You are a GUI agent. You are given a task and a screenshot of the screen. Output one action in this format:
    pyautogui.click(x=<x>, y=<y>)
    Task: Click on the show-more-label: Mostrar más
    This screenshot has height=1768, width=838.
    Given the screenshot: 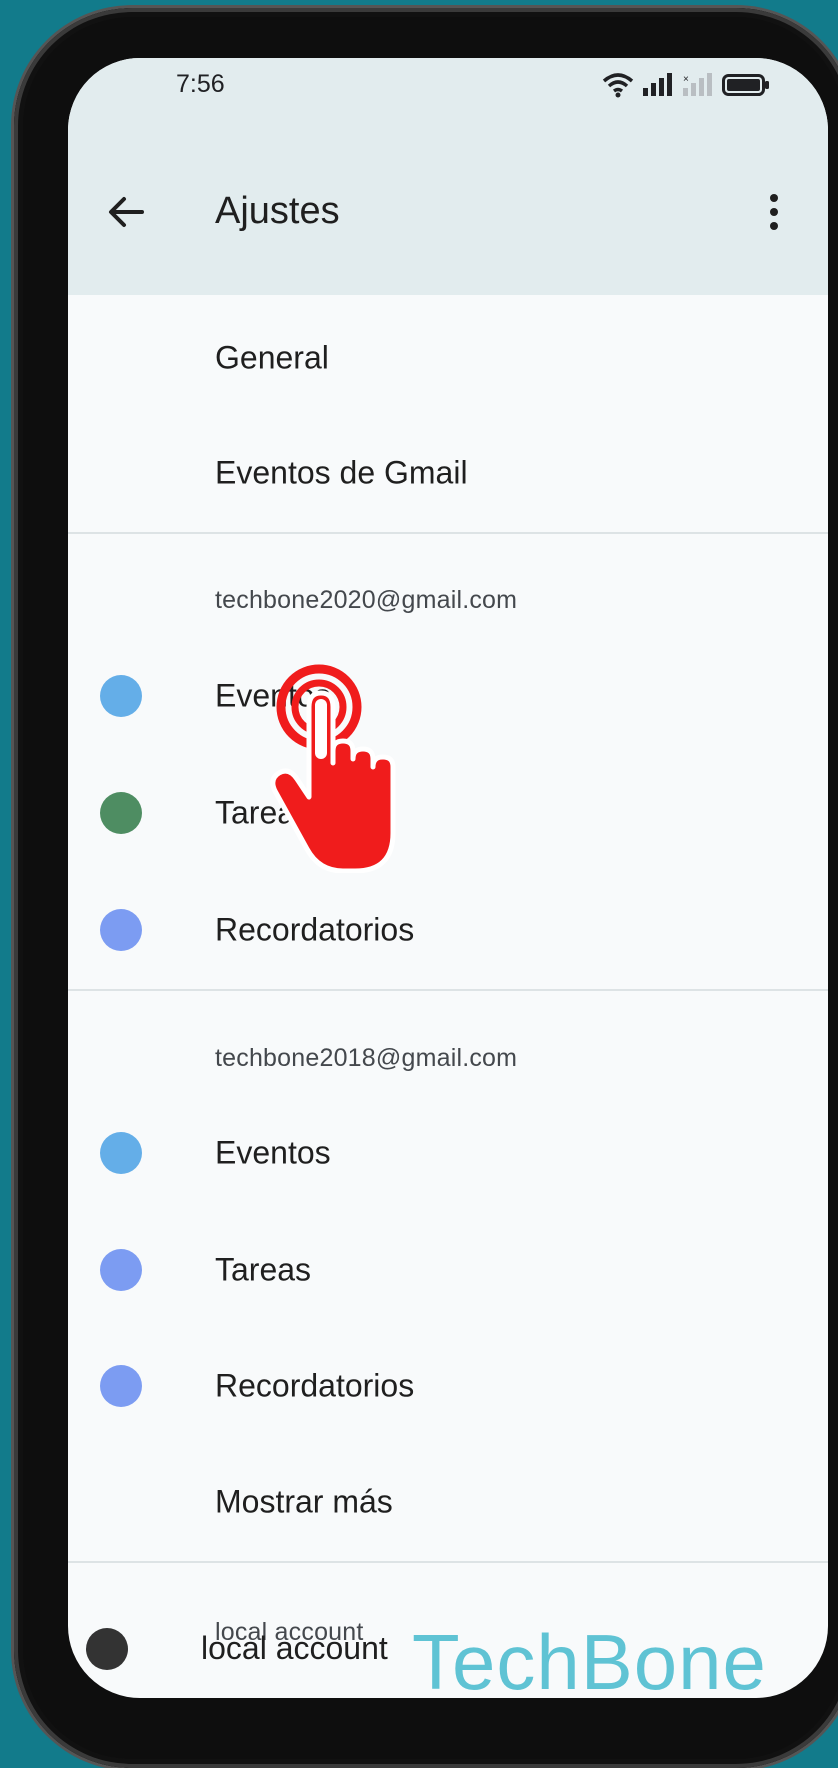 What is the action you would take?
    pyautogui.click(x=304, y=1501)
    